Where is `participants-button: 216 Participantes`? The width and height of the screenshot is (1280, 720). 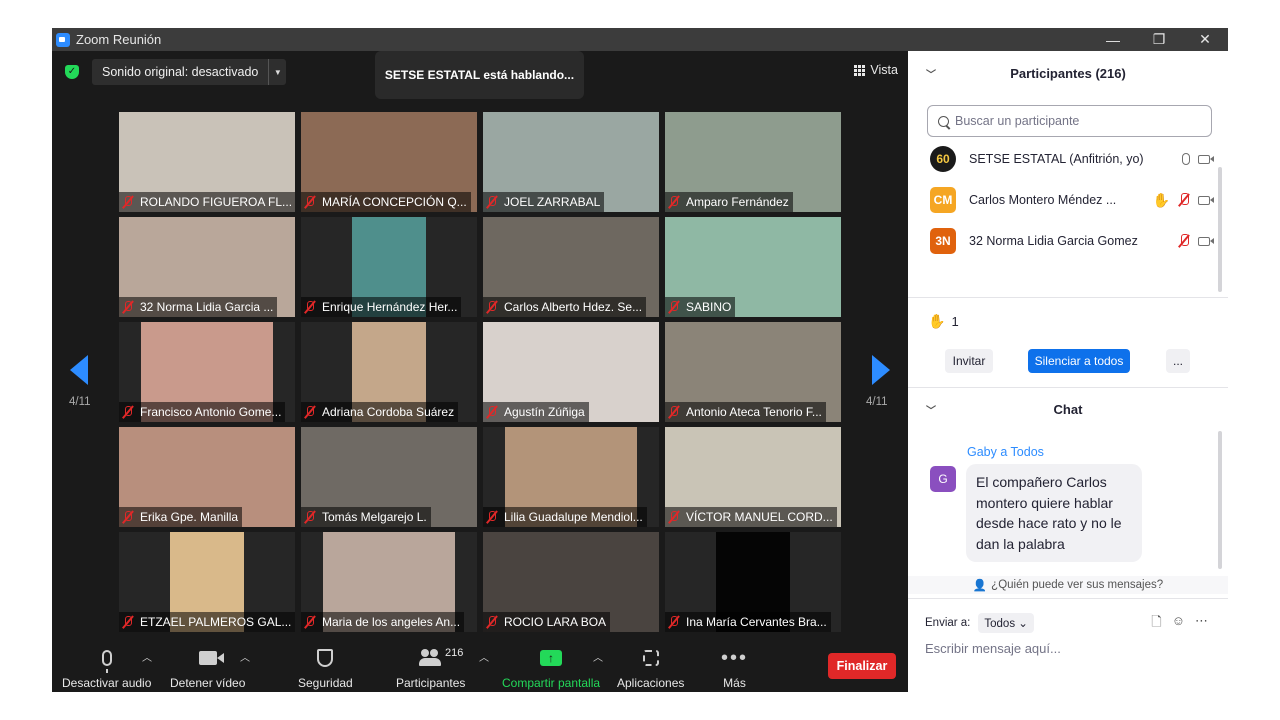
participants-button: 216 Participantes is located at coordinates (430, 667).